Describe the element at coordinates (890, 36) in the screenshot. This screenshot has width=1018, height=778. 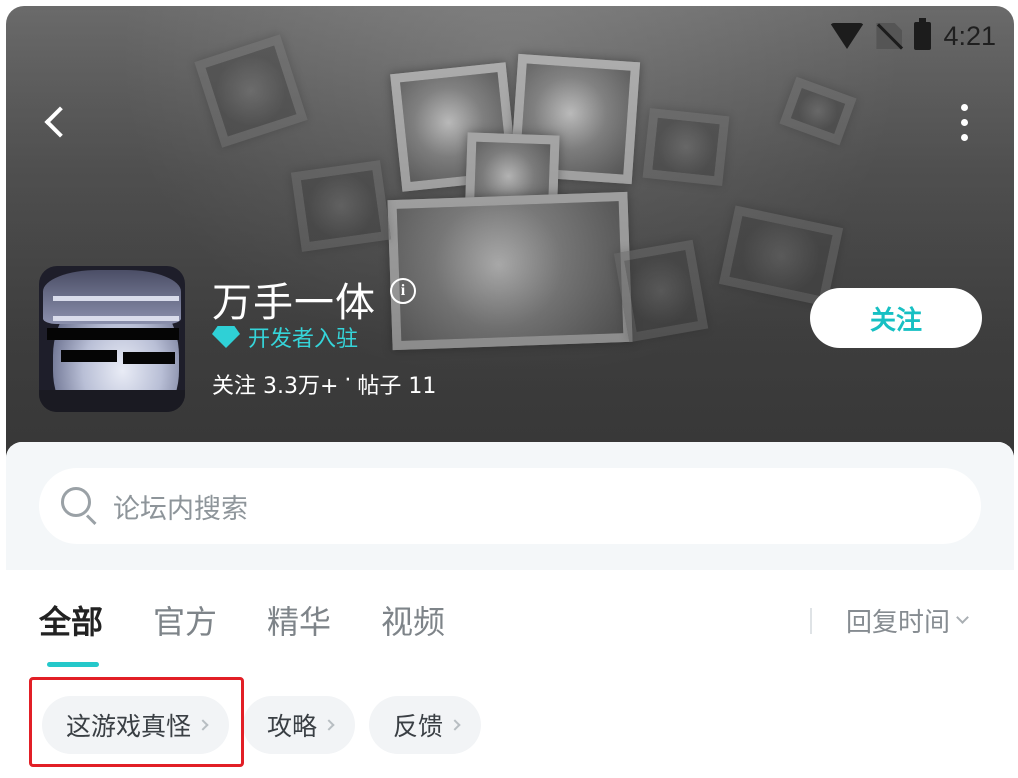
I see `sim-no-signal-icon` at that location.